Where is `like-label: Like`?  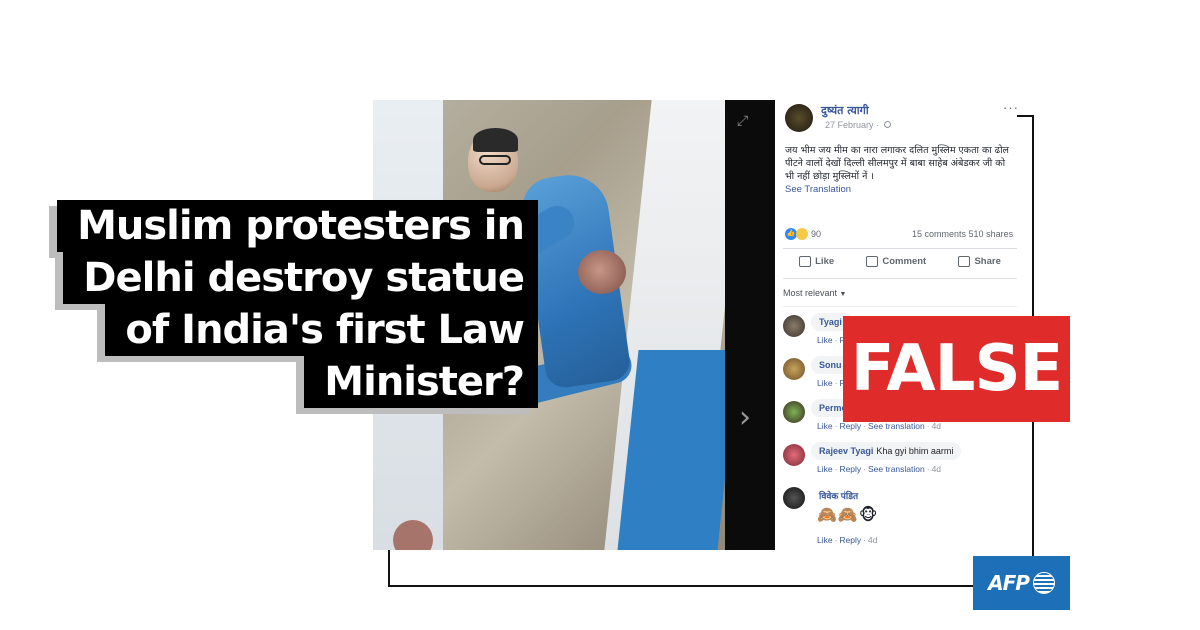 like-label: Like is located at coordinates (825, 261).